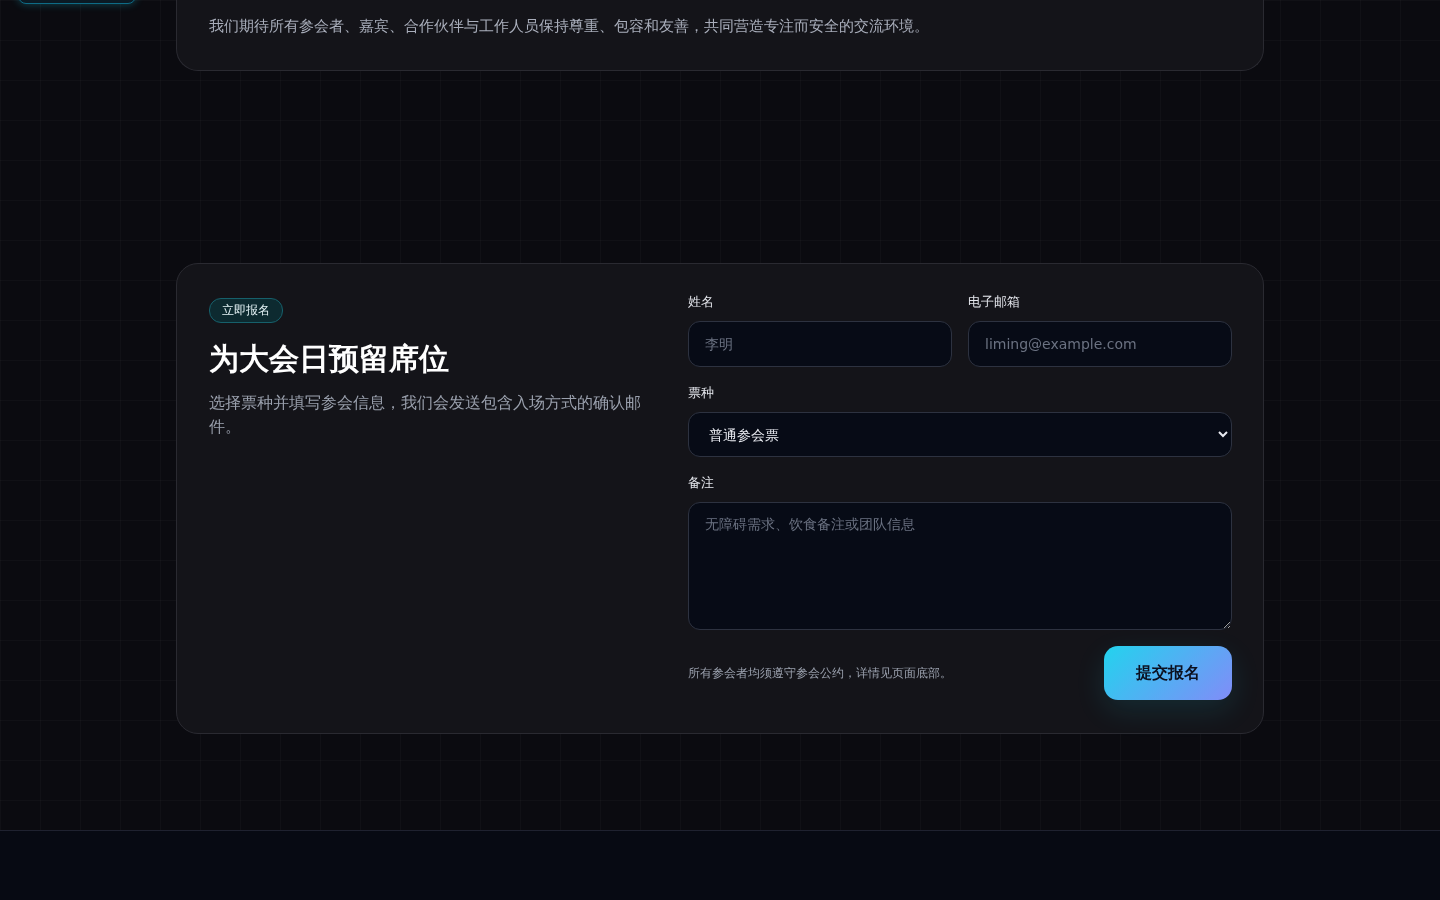 This screenshot has width=1440, height=900. Describe the element at coordinates (701, 302) in the screenshot. I see `field-label: 姓名` at that location.